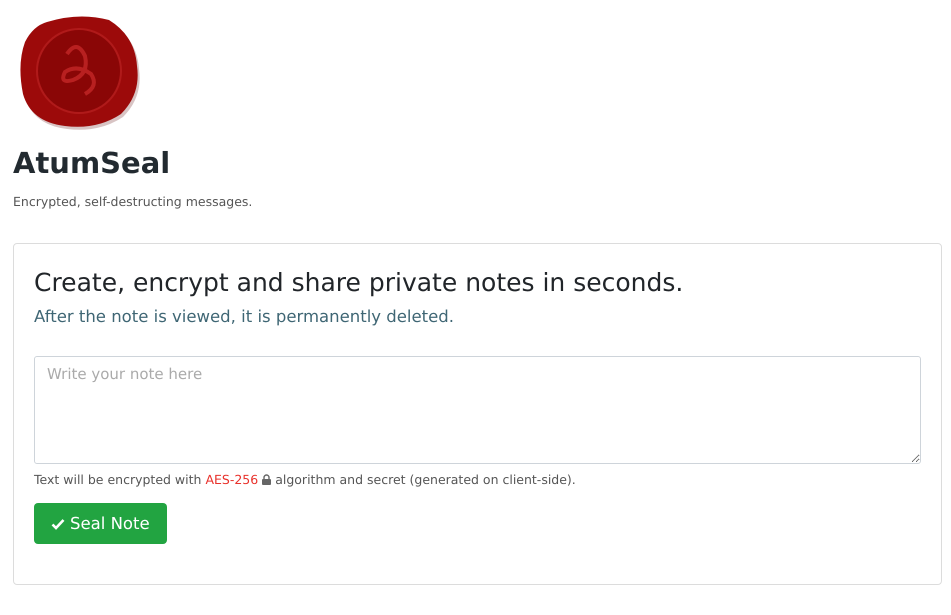 Image resolution: width=951 pixels, height=615 pixels. What do you see at coordinates (359, 282) in the screenshot?
I see `card-heading: Create, encrypt and share private notes in seconds.` at bounding box center [359, 282].